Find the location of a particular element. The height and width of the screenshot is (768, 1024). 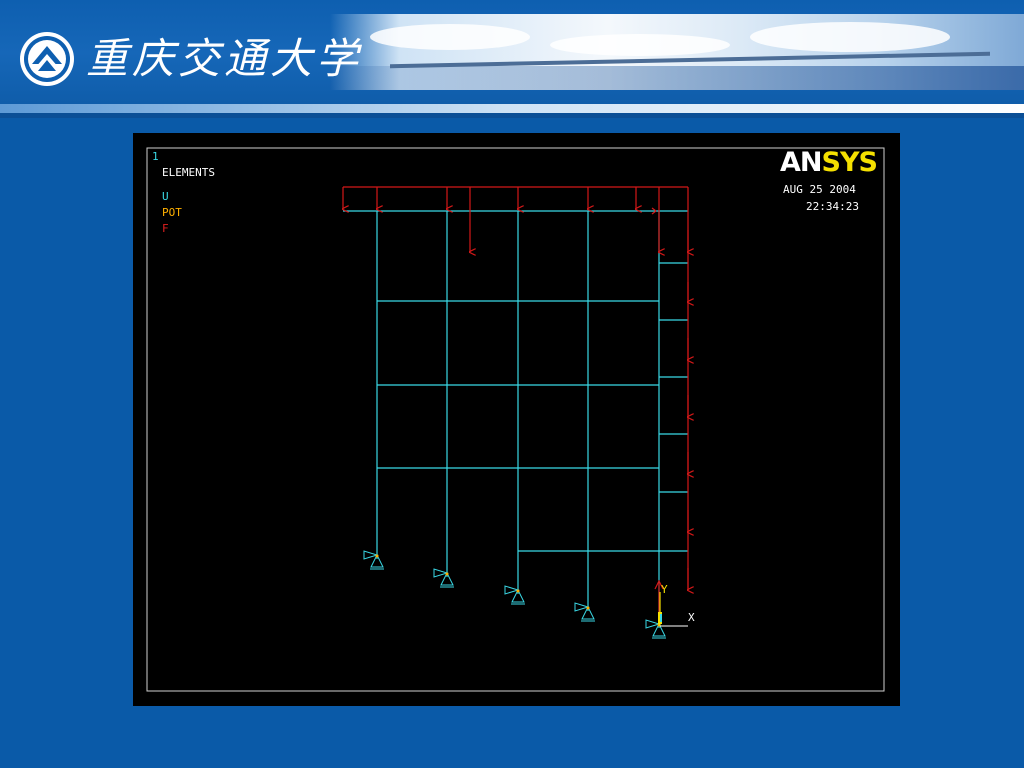

support-constraints is located at coordinates (514, 594).